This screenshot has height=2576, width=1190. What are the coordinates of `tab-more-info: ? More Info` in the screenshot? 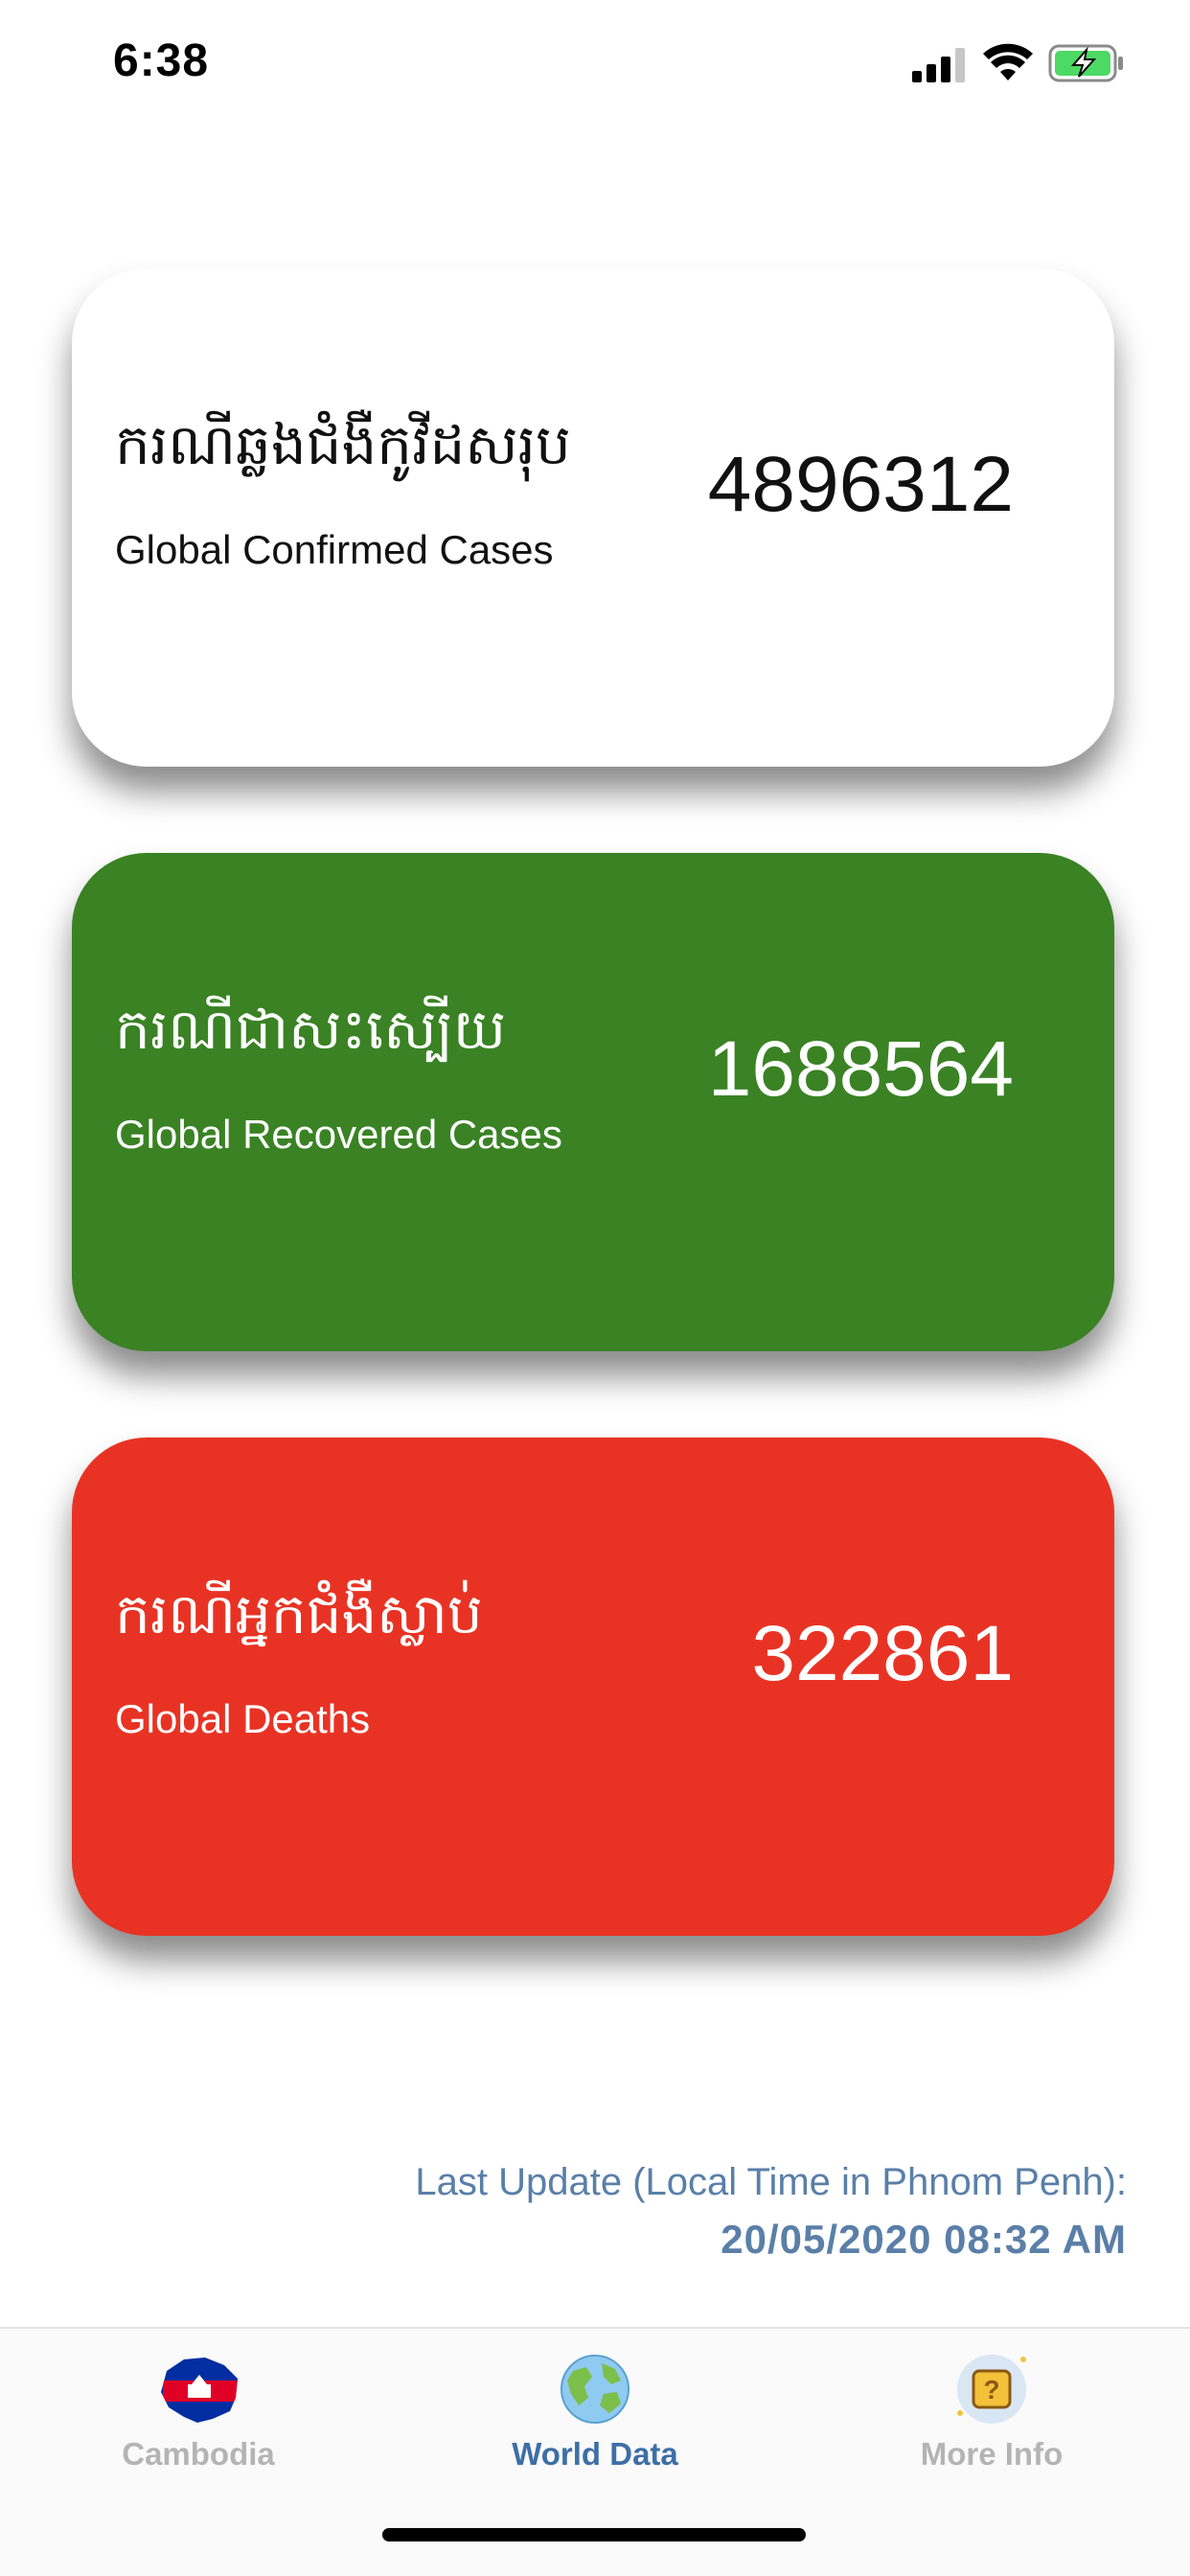 It's located at (991, 2415).